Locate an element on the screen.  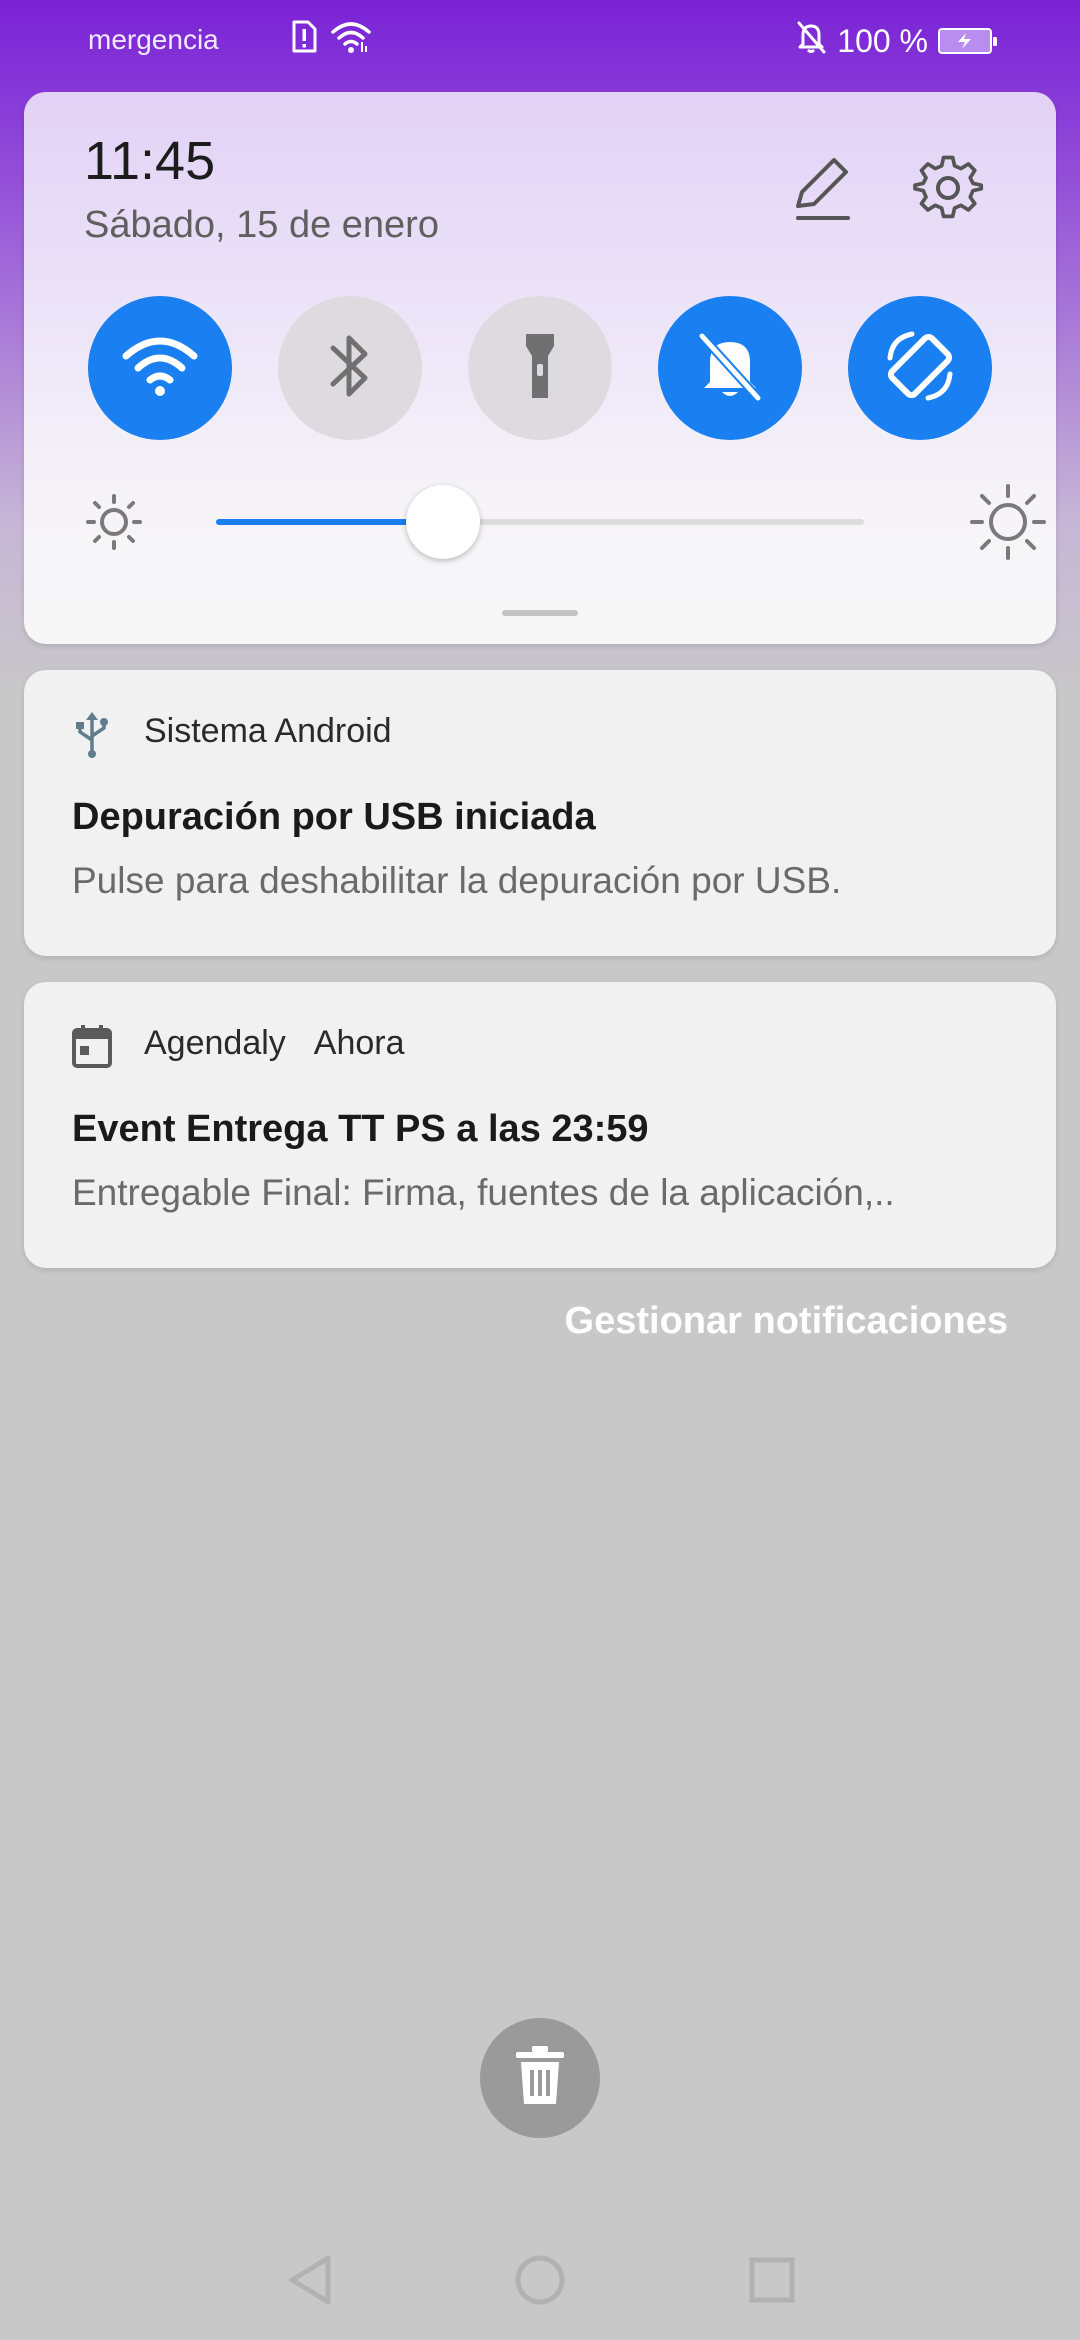
notification-header: Sistema Android is located at coordinates (268, 731).